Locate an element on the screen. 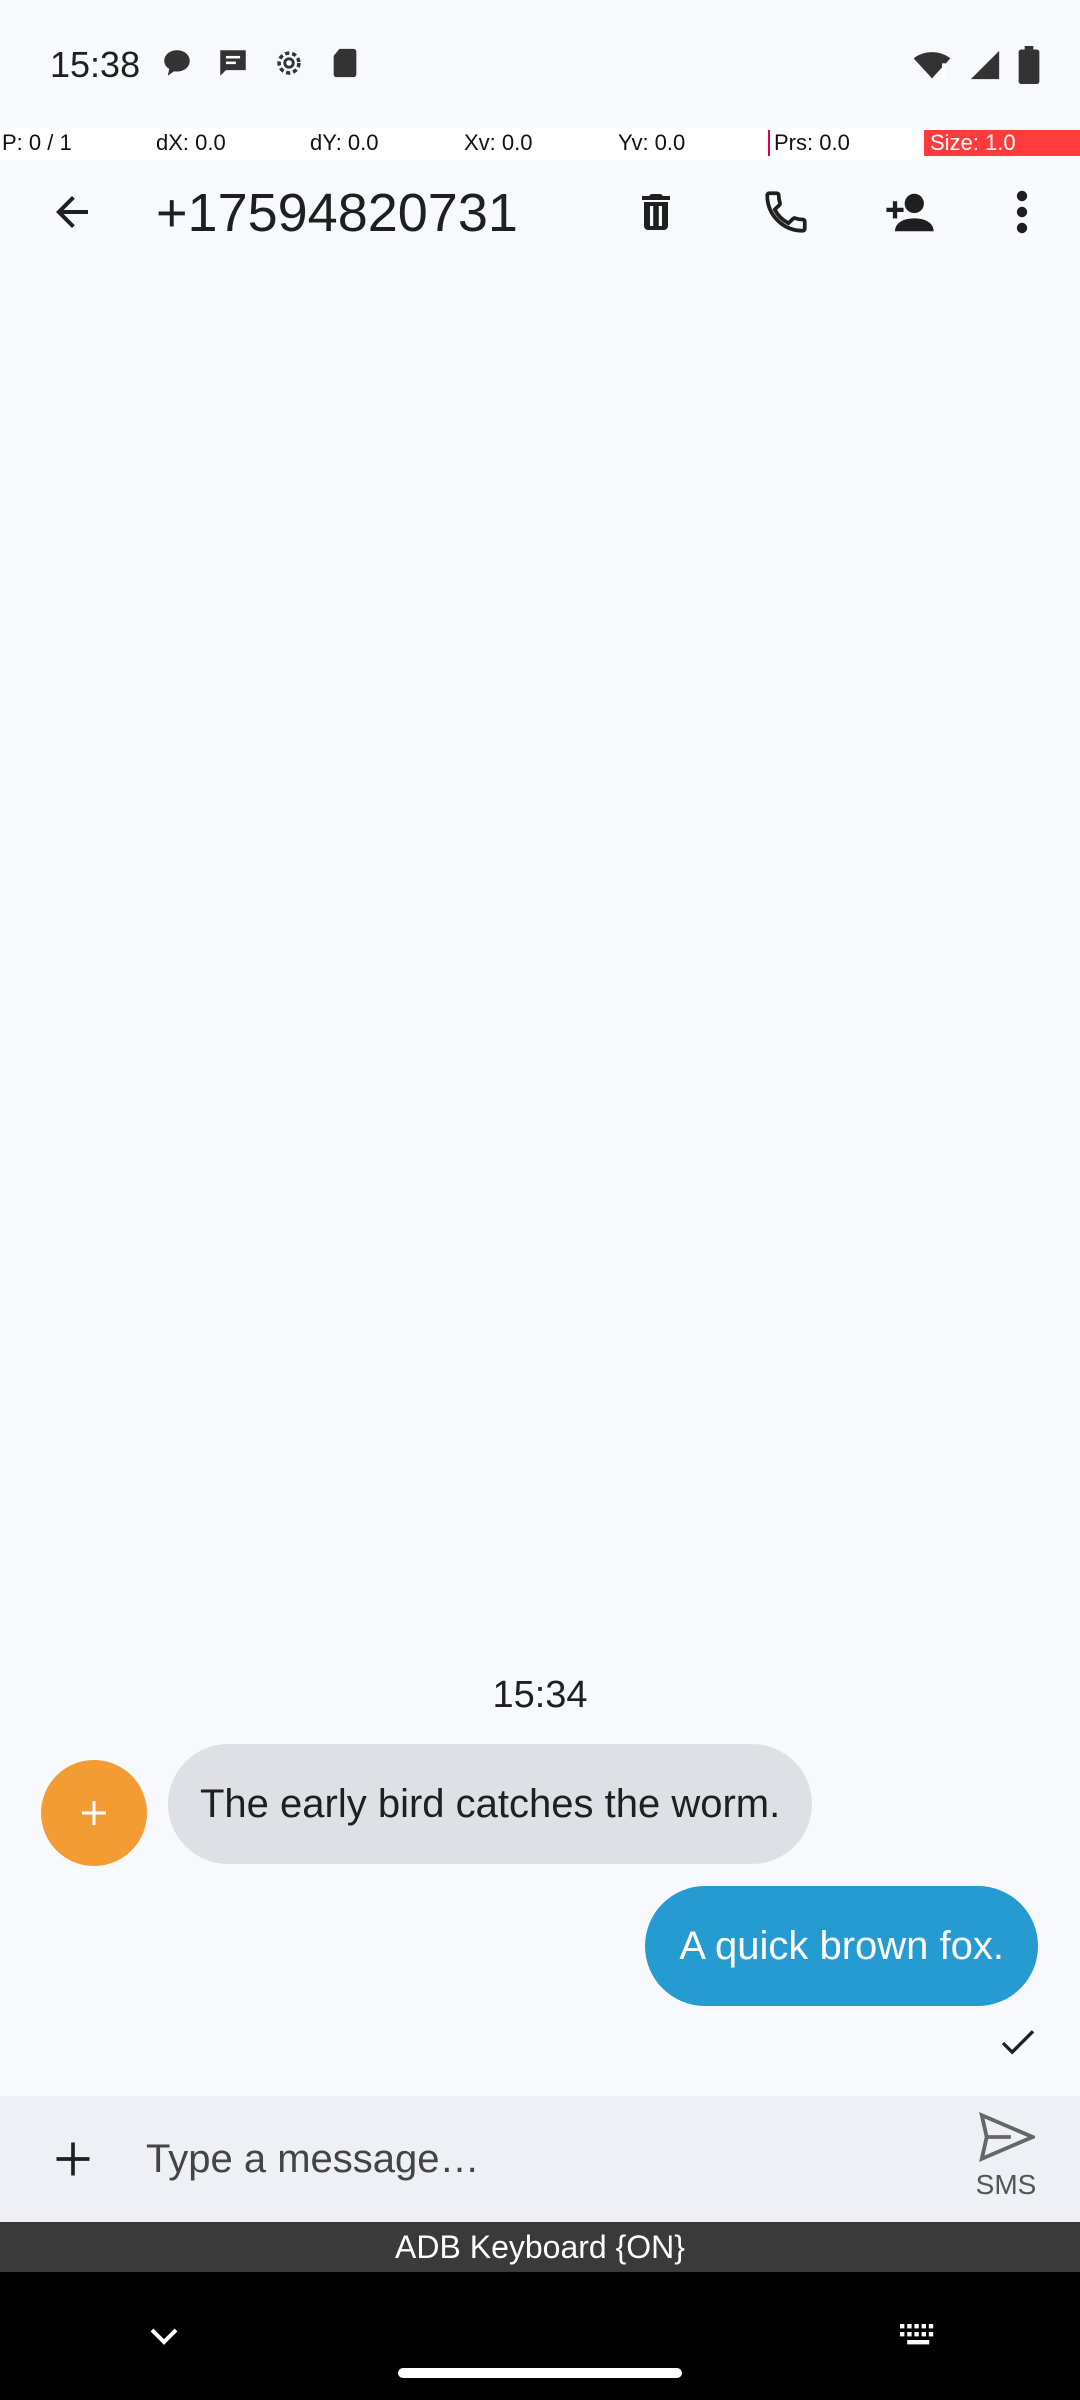 Image resolution: width=1080 pixels, height=2400 pixels. send-icon is located at coordinates (1008, 2137).